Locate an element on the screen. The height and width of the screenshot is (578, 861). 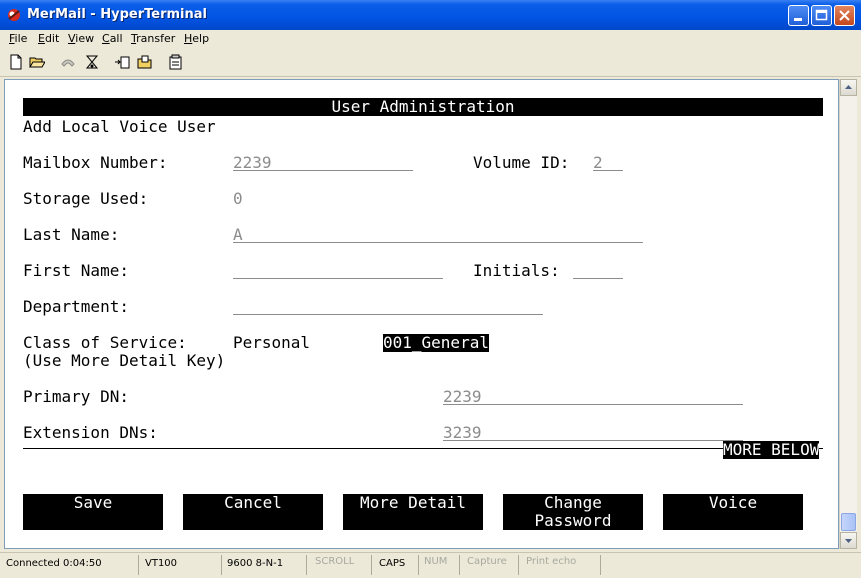
arrow-up-icon is located at coordinates (848, 87).